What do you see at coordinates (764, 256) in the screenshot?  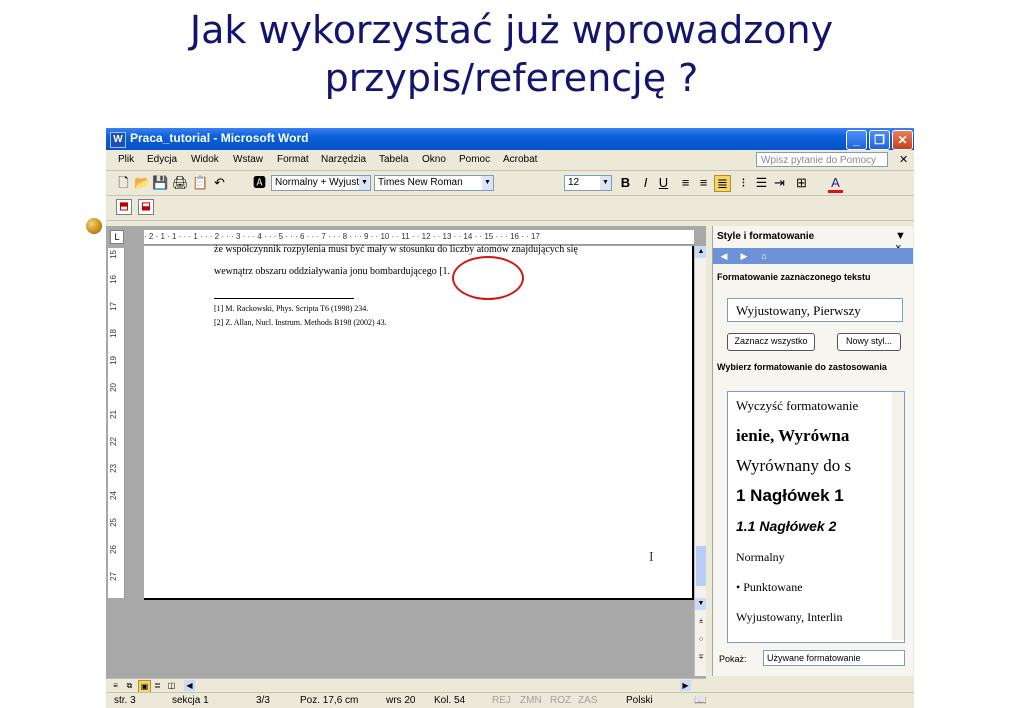 I see `home-icon: ⌂` at bounding box center [764, 256].